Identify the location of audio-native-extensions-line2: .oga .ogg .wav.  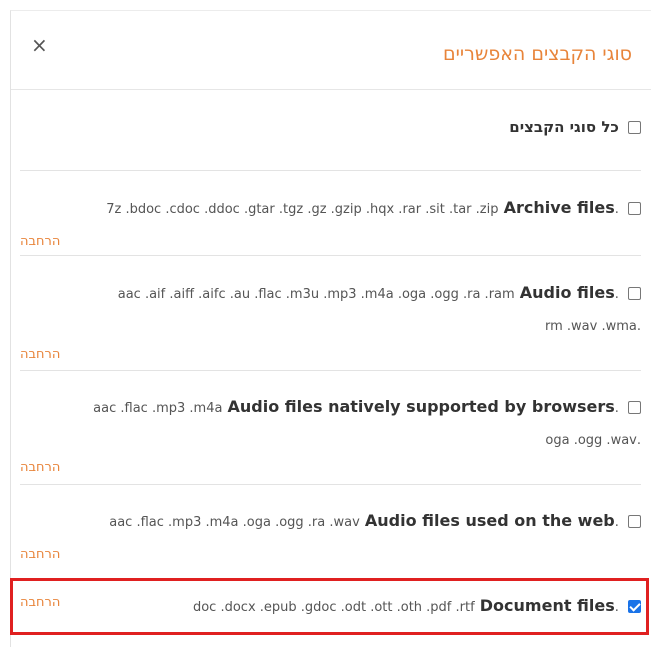
(593, 440).